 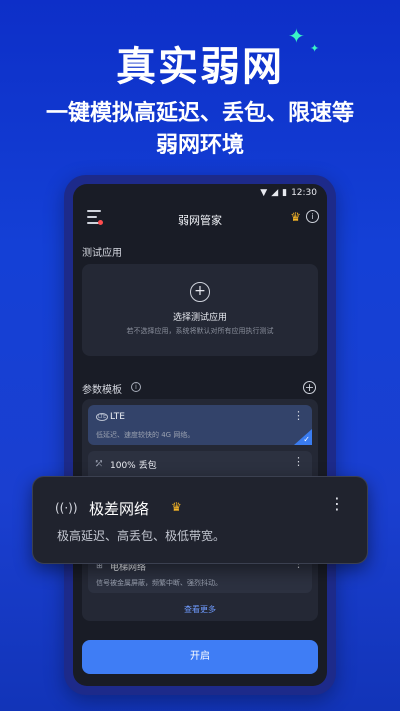 I want to click on popup-title: 极差网络, so click(x=119, y=509).